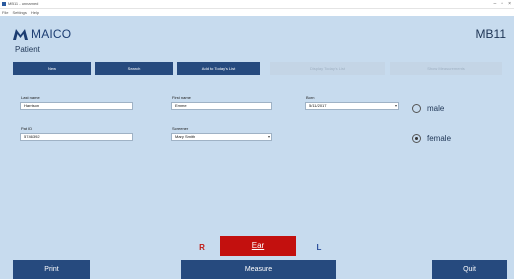 The height and width of the screenshot is (279, 514). I want to click on menu-bar: File Settings Help, so click(257, 12).